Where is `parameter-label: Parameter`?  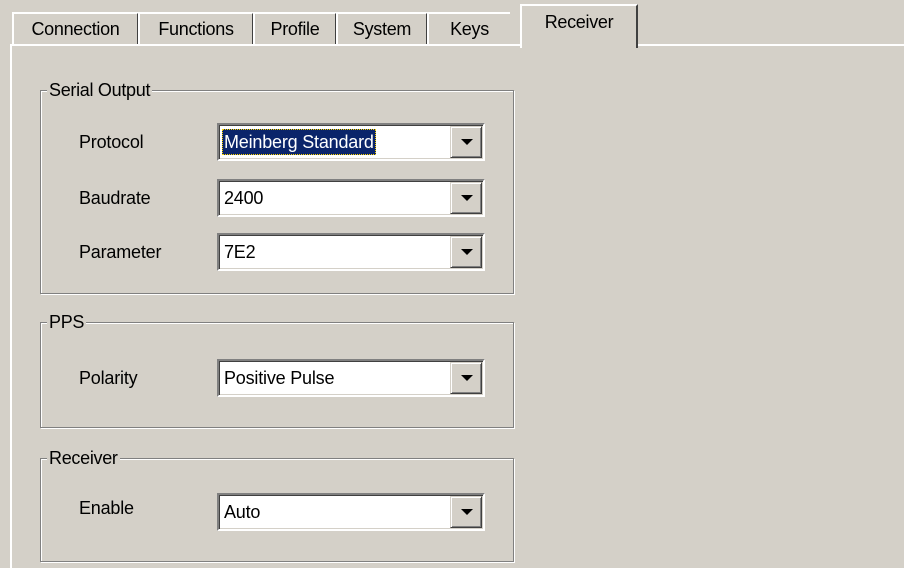 parameter-label: Parameter is located at coordinates (120, 252).